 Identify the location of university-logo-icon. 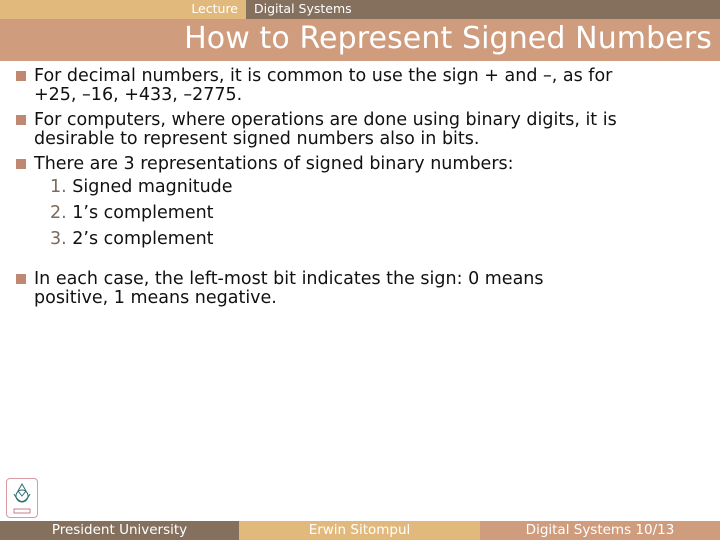
(22, 498).